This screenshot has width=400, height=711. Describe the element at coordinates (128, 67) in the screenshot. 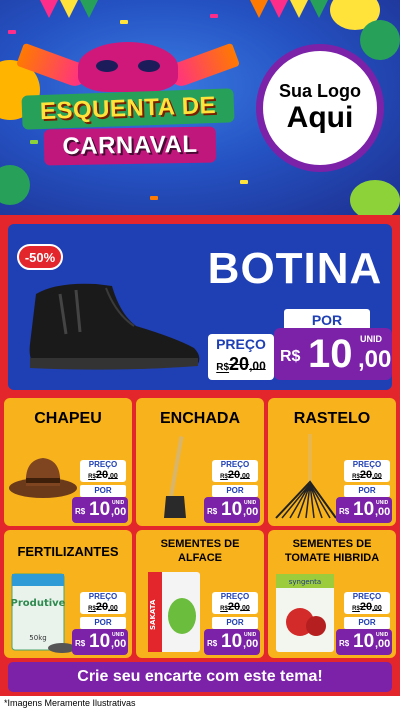

I see `carnival-mask-icon` at that location.